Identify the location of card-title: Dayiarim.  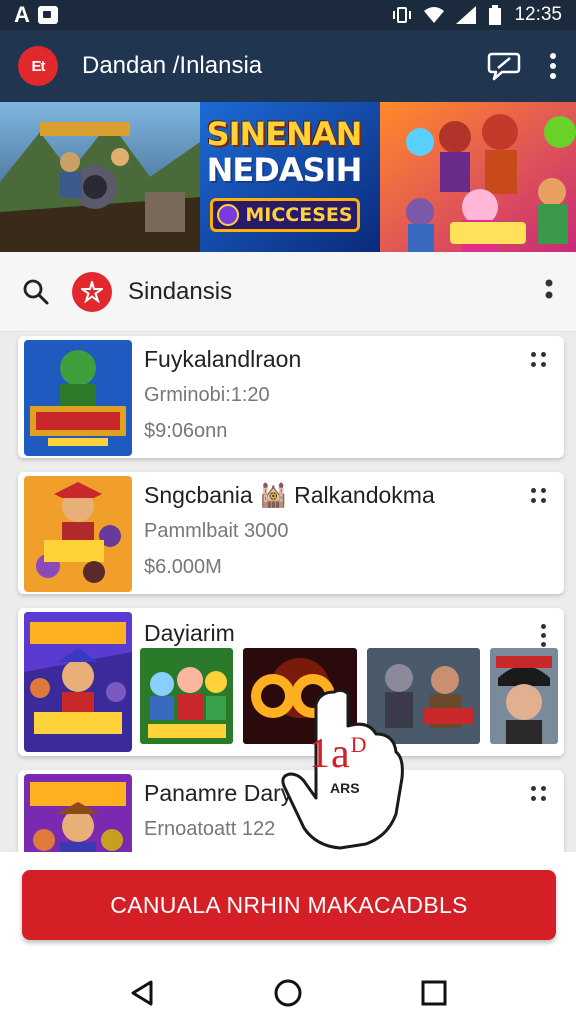
(189, 633).